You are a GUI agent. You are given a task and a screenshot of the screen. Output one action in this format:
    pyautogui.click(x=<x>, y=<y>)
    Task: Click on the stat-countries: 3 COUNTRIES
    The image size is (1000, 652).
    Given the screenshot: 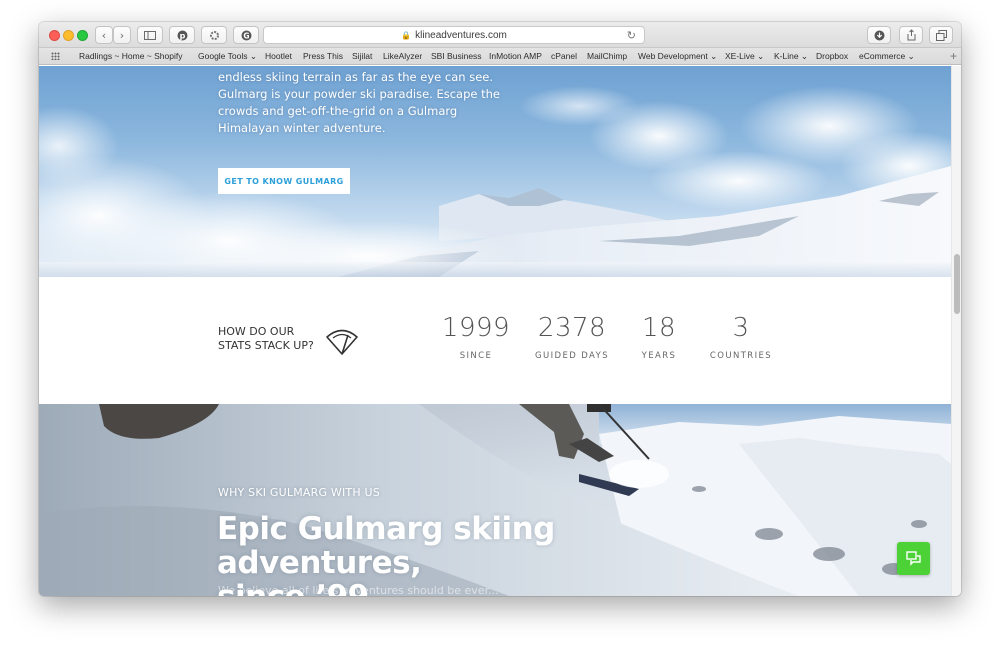 What is the action you would take?
    pyautogui.click(x=741, y=337)
    